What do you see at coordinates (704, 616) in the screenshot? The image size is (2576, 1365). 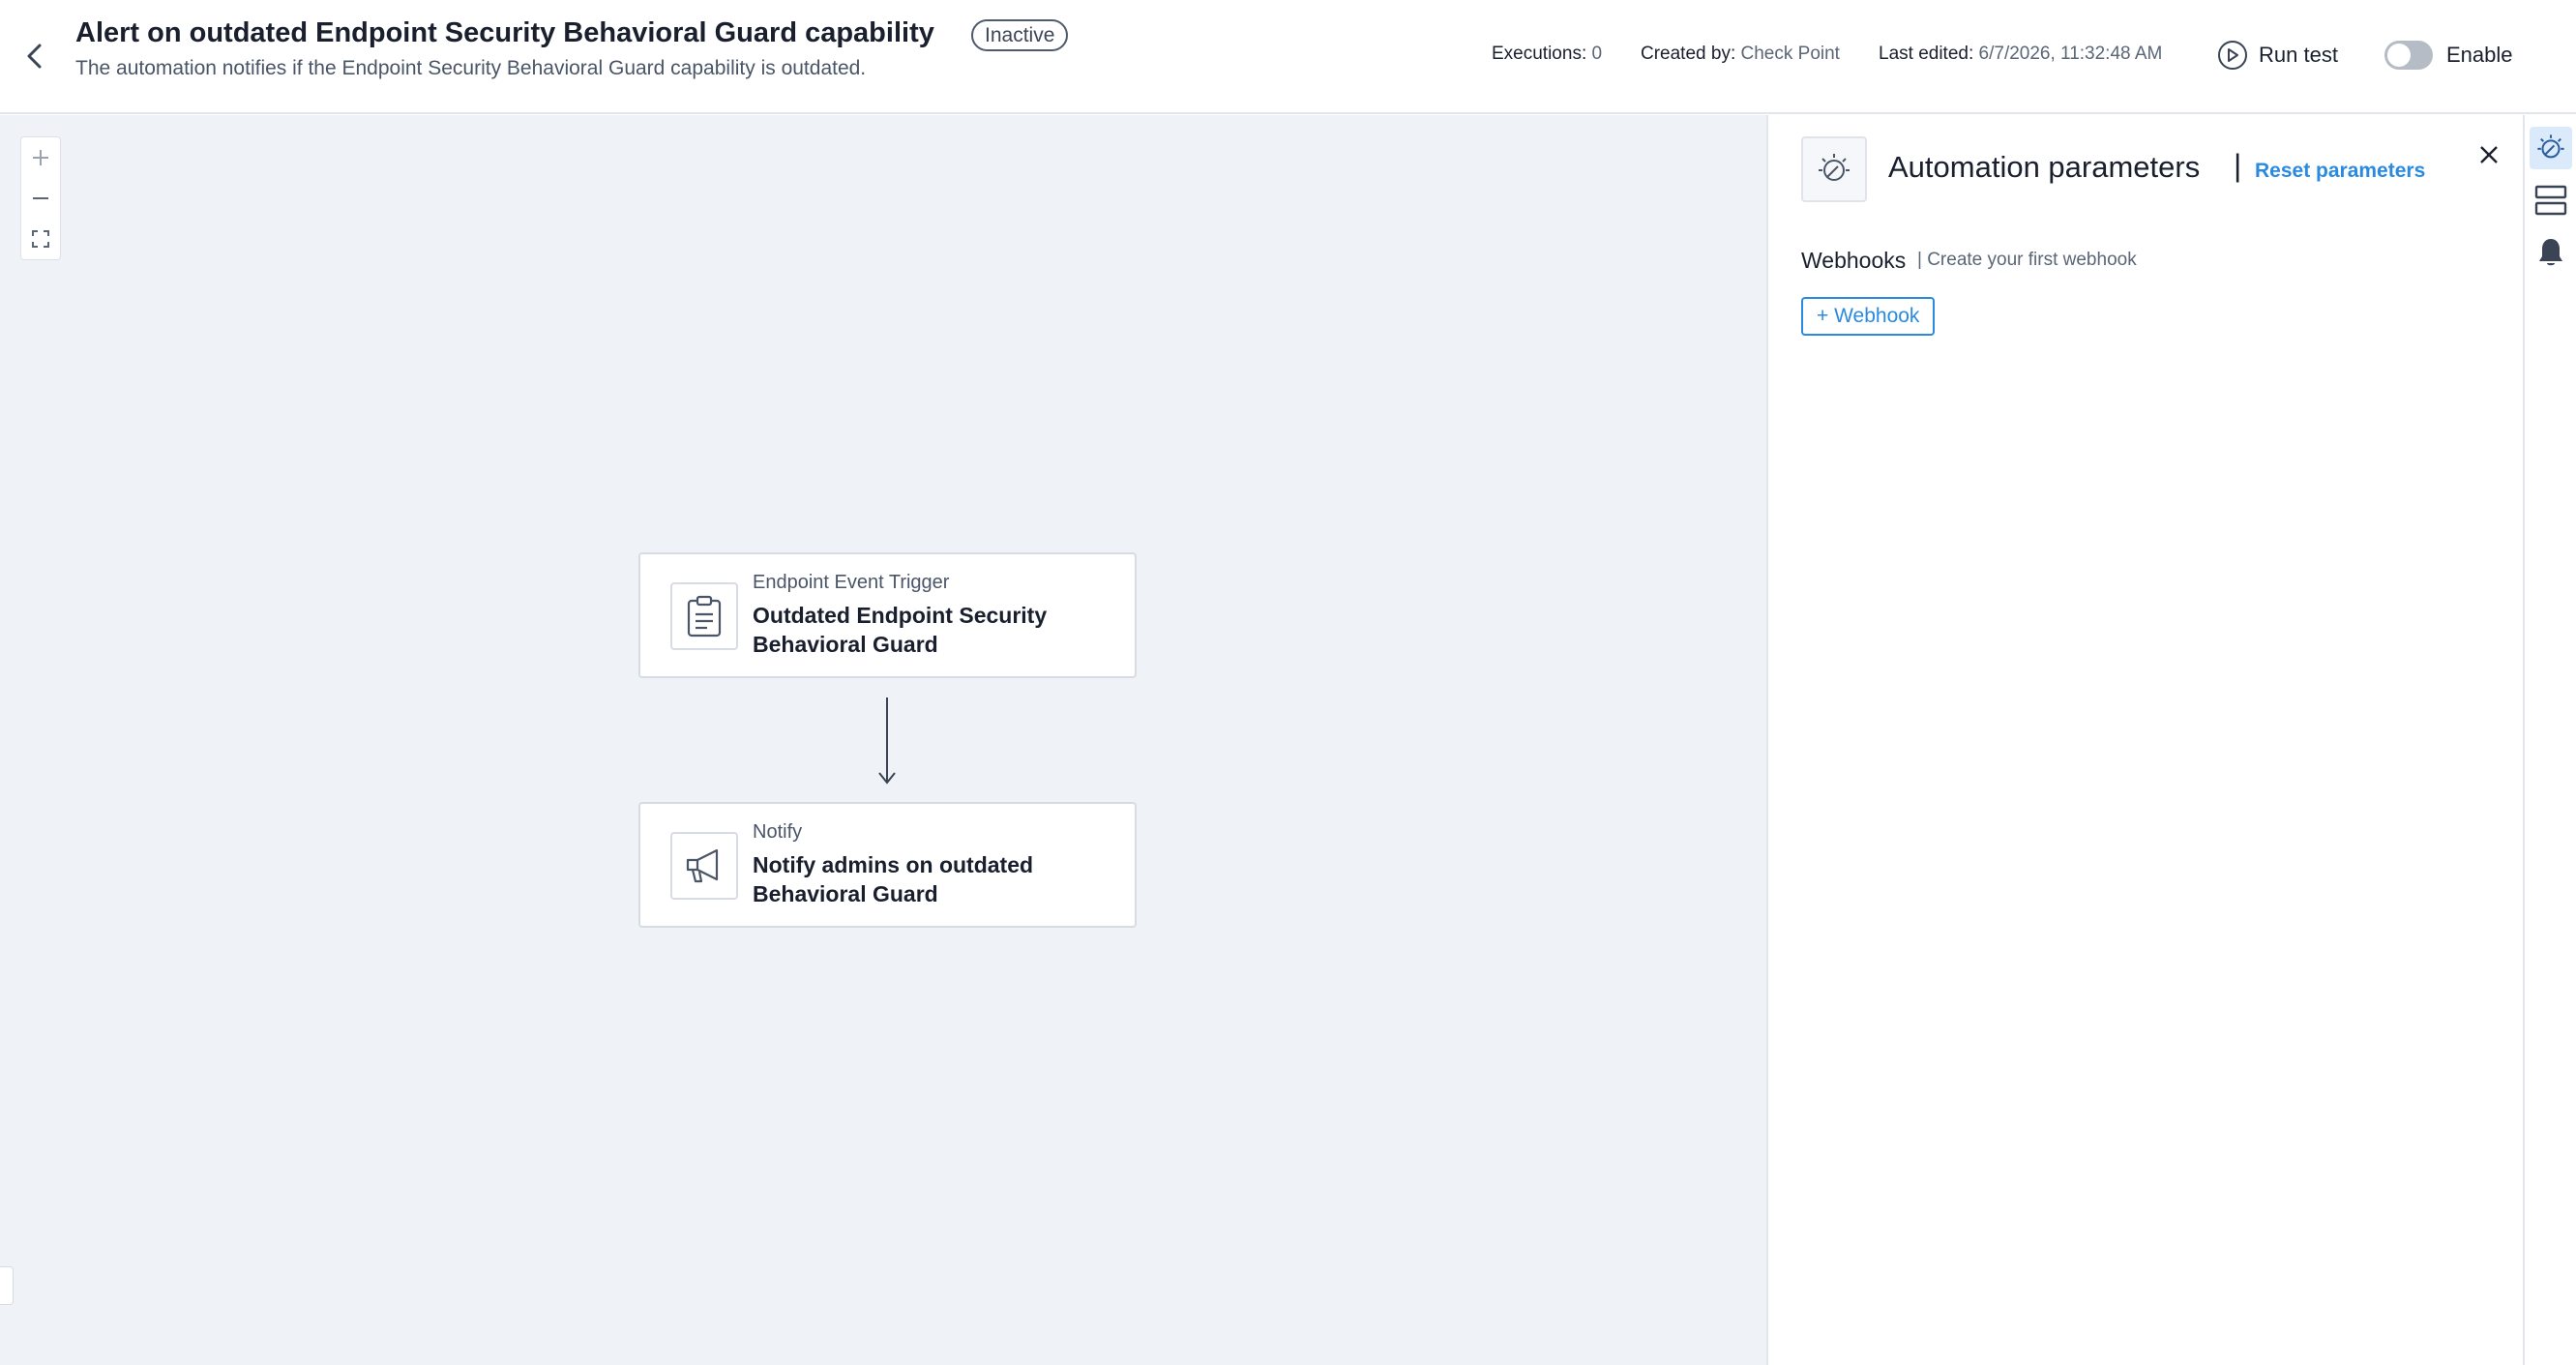 I see `clipboard-icon` at bounding box center [704, 616].